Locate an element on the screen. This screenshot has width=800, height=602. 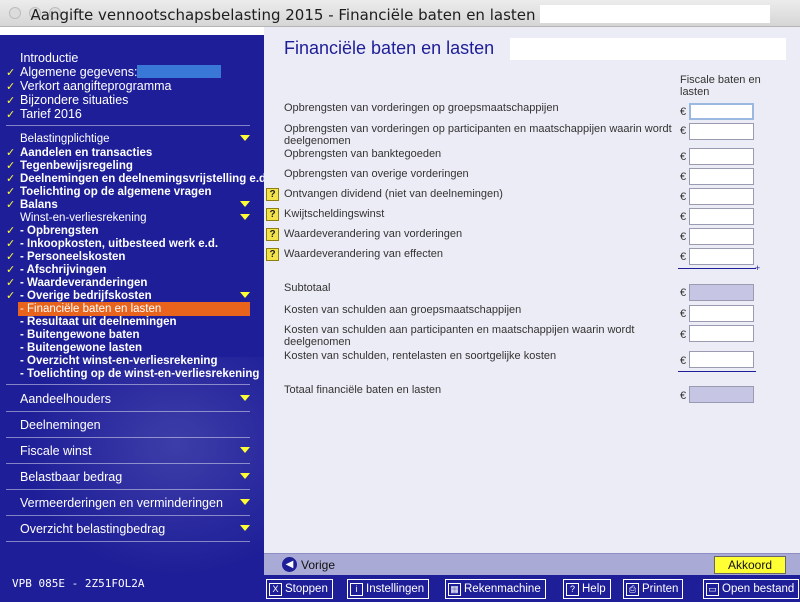
sum-line is located at coordinates (717, 371).